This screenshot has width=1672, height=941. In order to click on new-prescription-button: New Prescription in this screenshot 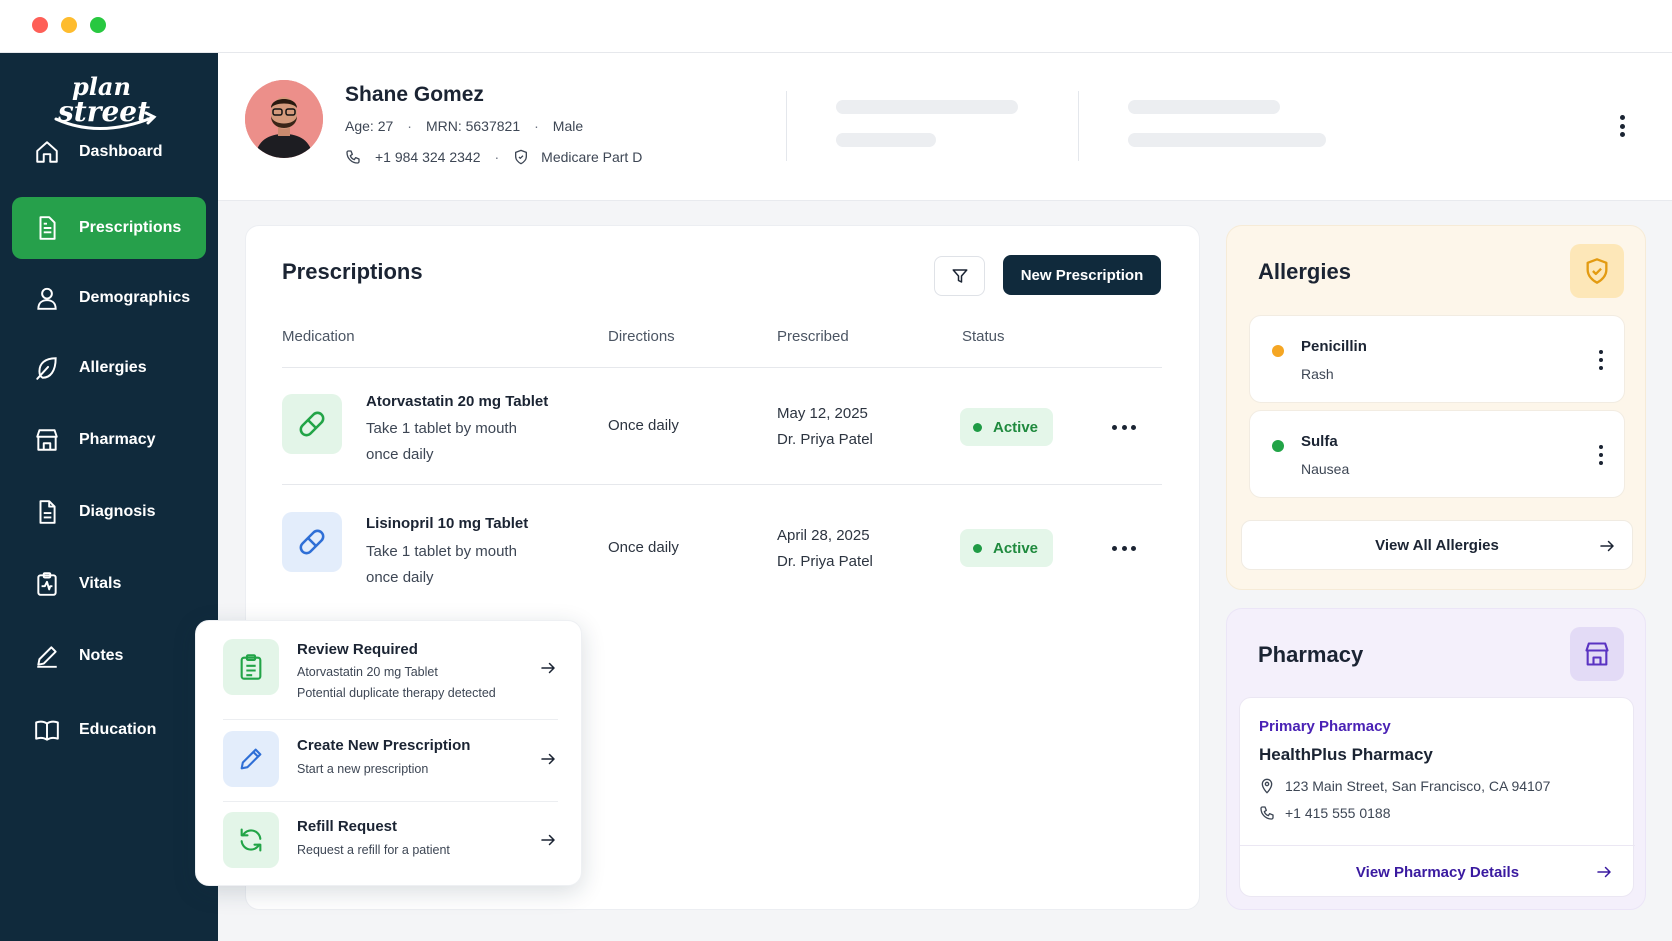, I will do `click(1082, 275)`.